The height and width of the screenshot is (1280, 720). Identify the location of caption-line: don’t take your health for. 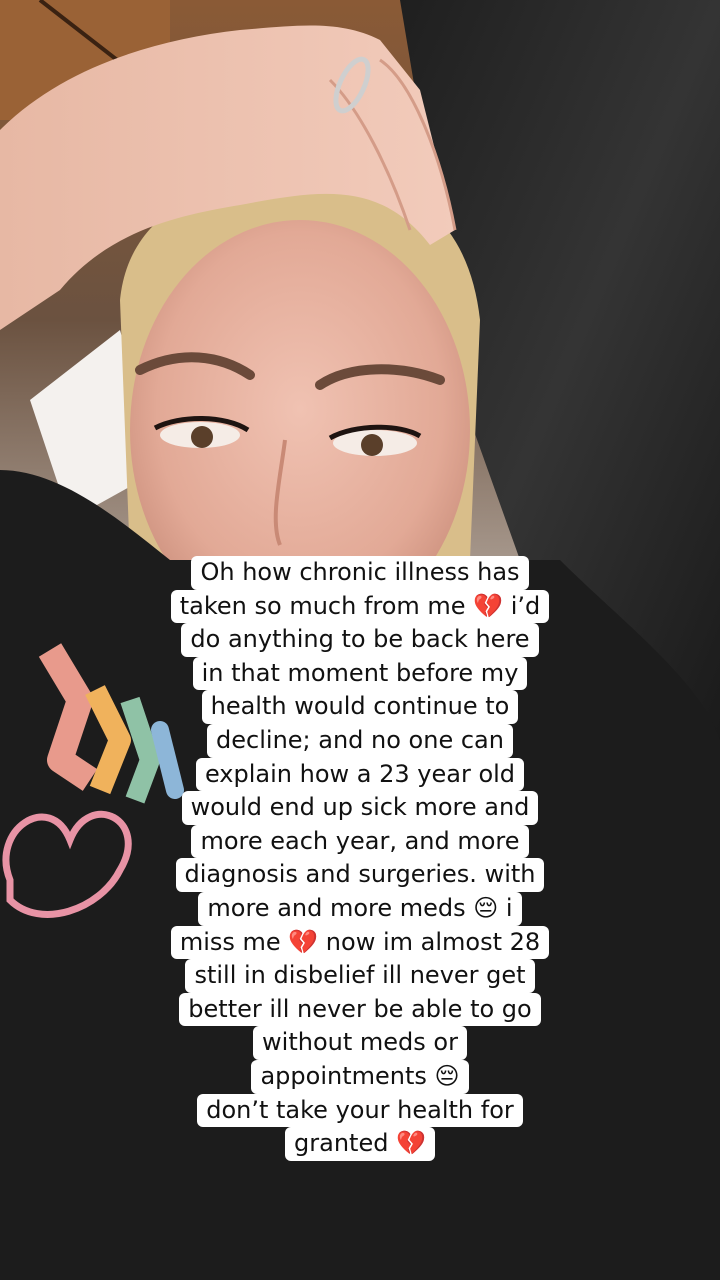
(360, 1110).